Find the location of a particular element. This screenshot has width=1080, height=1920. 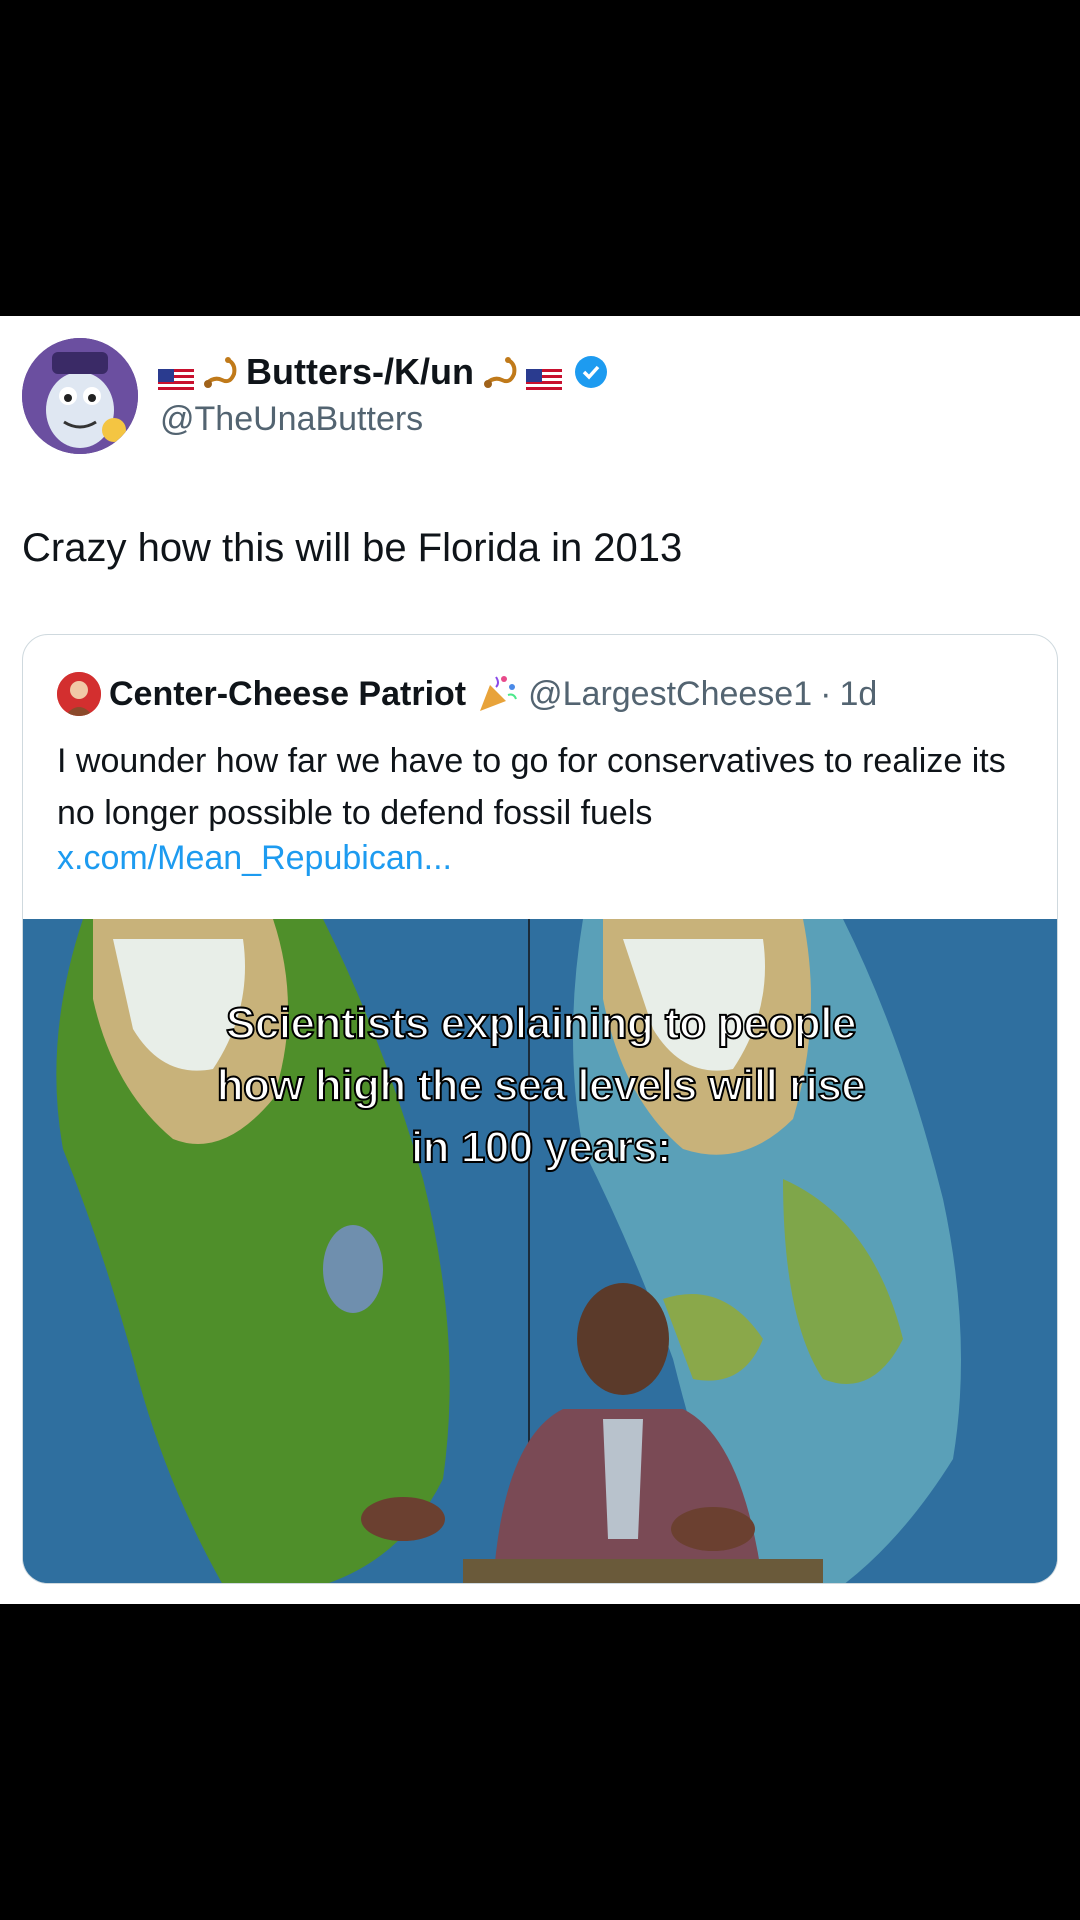

party-popper-icon is located at coordinates (497, 694).